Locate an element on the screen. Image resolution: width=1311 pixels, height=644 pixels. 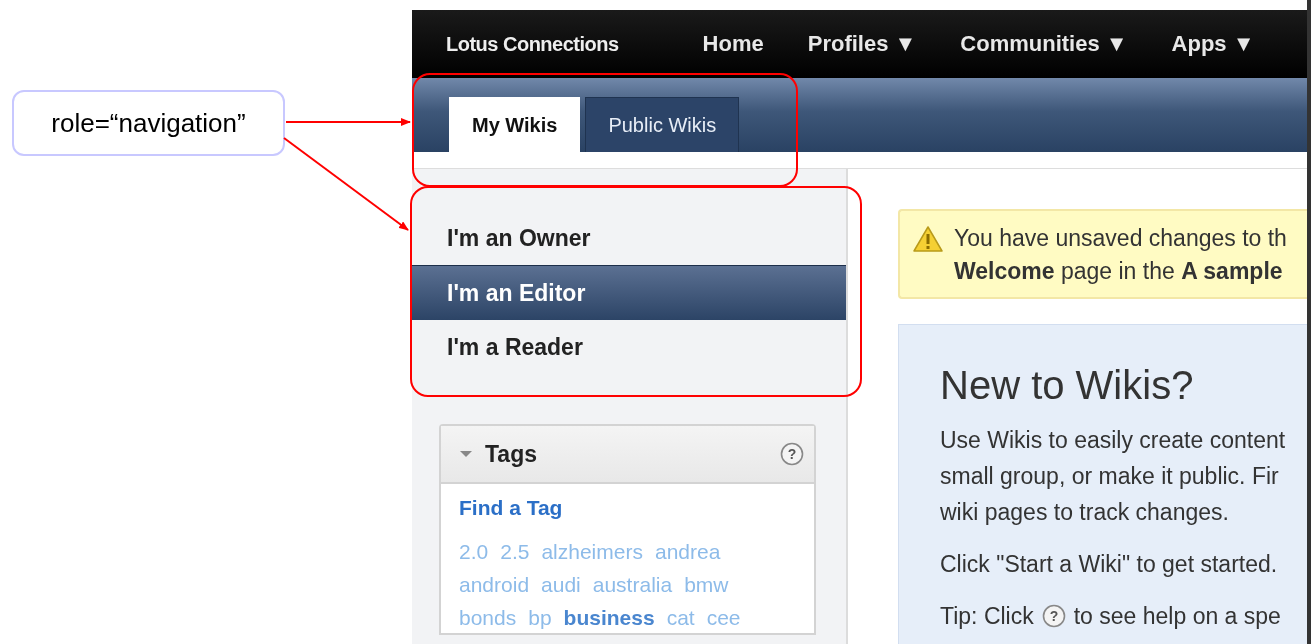
tag-link: 2.0 is located at coordinates (474, 551).